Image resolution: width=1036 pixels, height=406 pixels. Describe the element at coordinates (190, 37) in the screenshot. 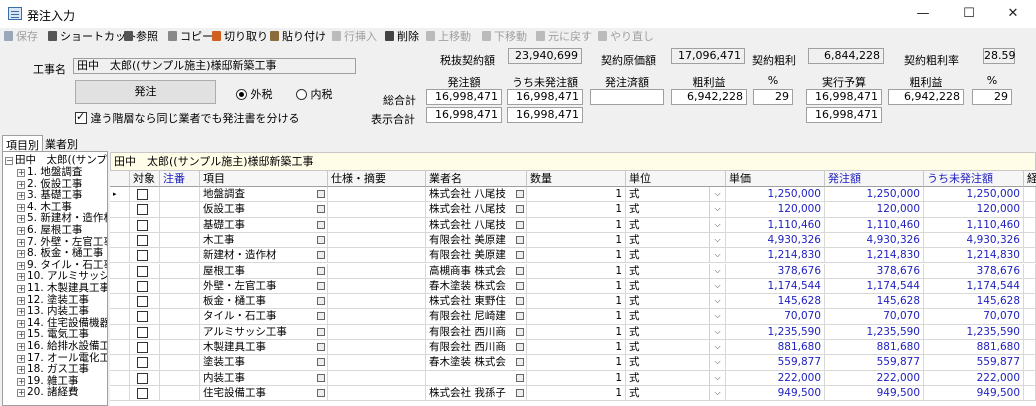

I see `copy-button: コピー` at that location.